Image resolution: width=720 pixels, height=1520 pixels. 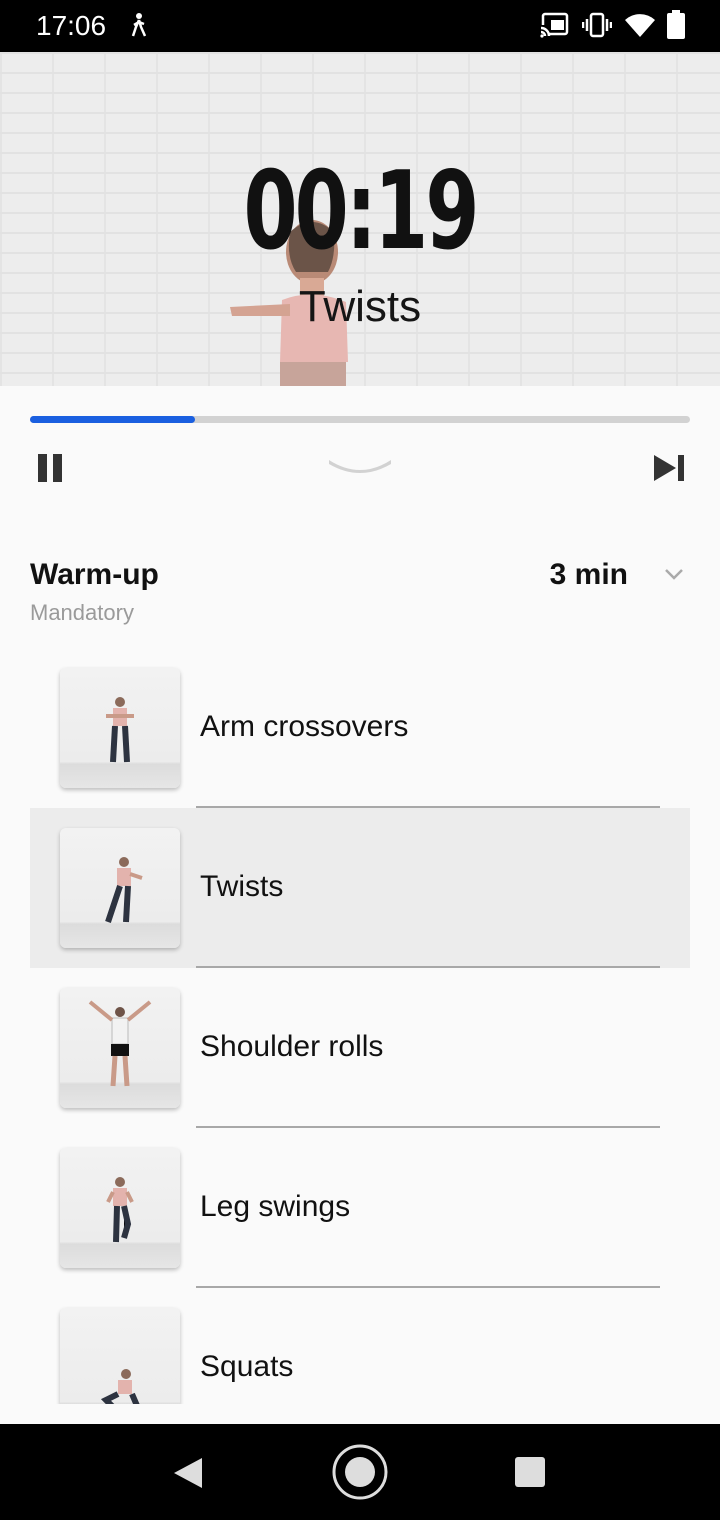 I want to click on status-time: 17:06, so click(x=71, y=25).